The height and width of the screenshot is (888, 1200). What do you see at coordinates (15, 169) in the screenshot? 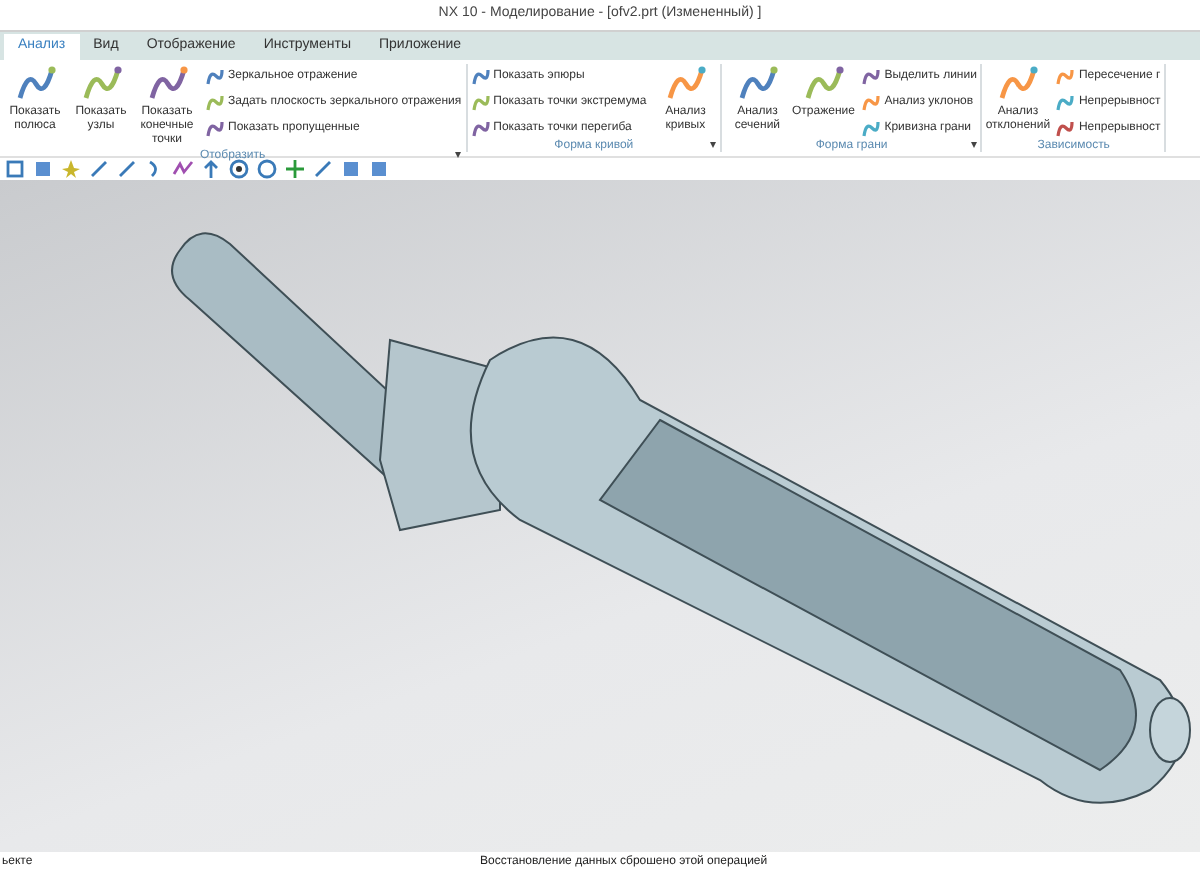
I see `square-icon` at bounding box center [15, 169].